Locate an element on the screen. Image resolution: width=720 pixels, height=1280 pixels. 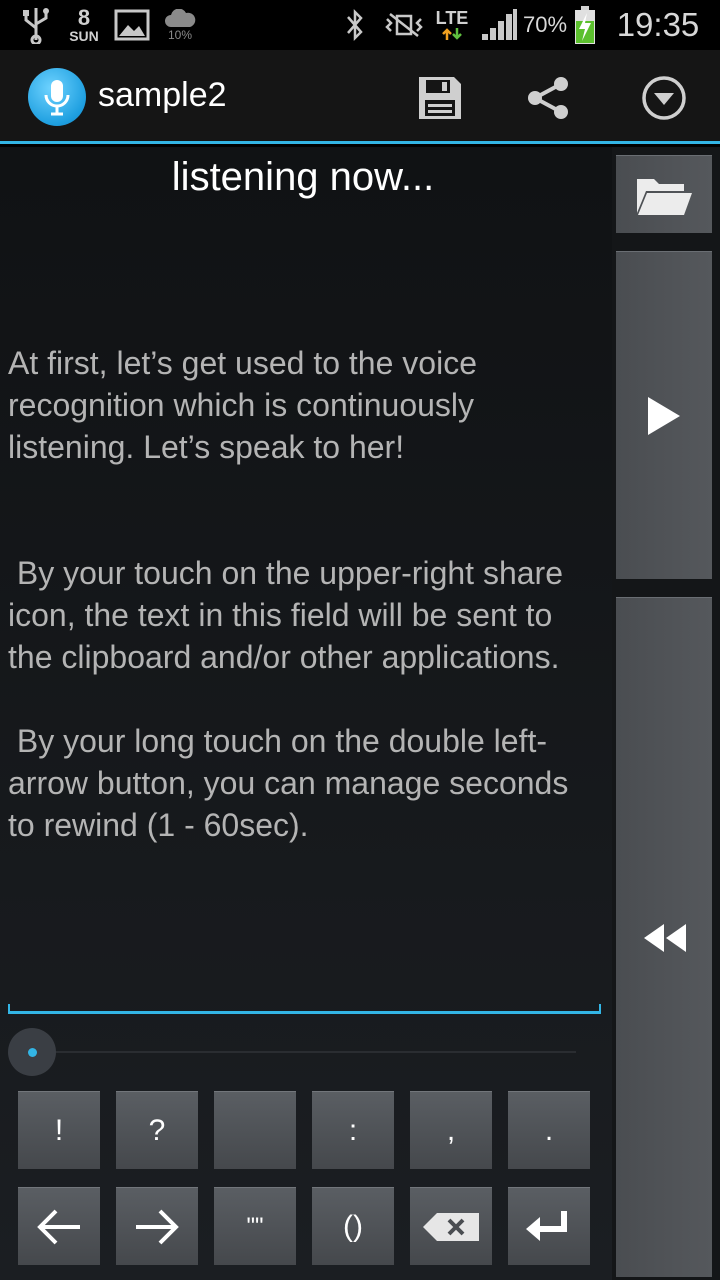
vibrate-icon is located at coordinates (404, 25).